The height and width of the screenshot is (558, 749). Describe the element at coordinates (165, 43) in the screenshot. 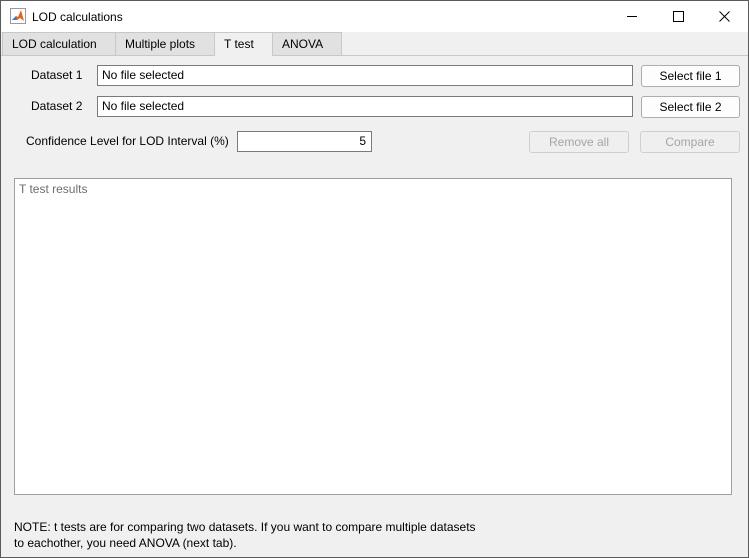

I see `tab-multiple-plots: Multiple plots` at that location.